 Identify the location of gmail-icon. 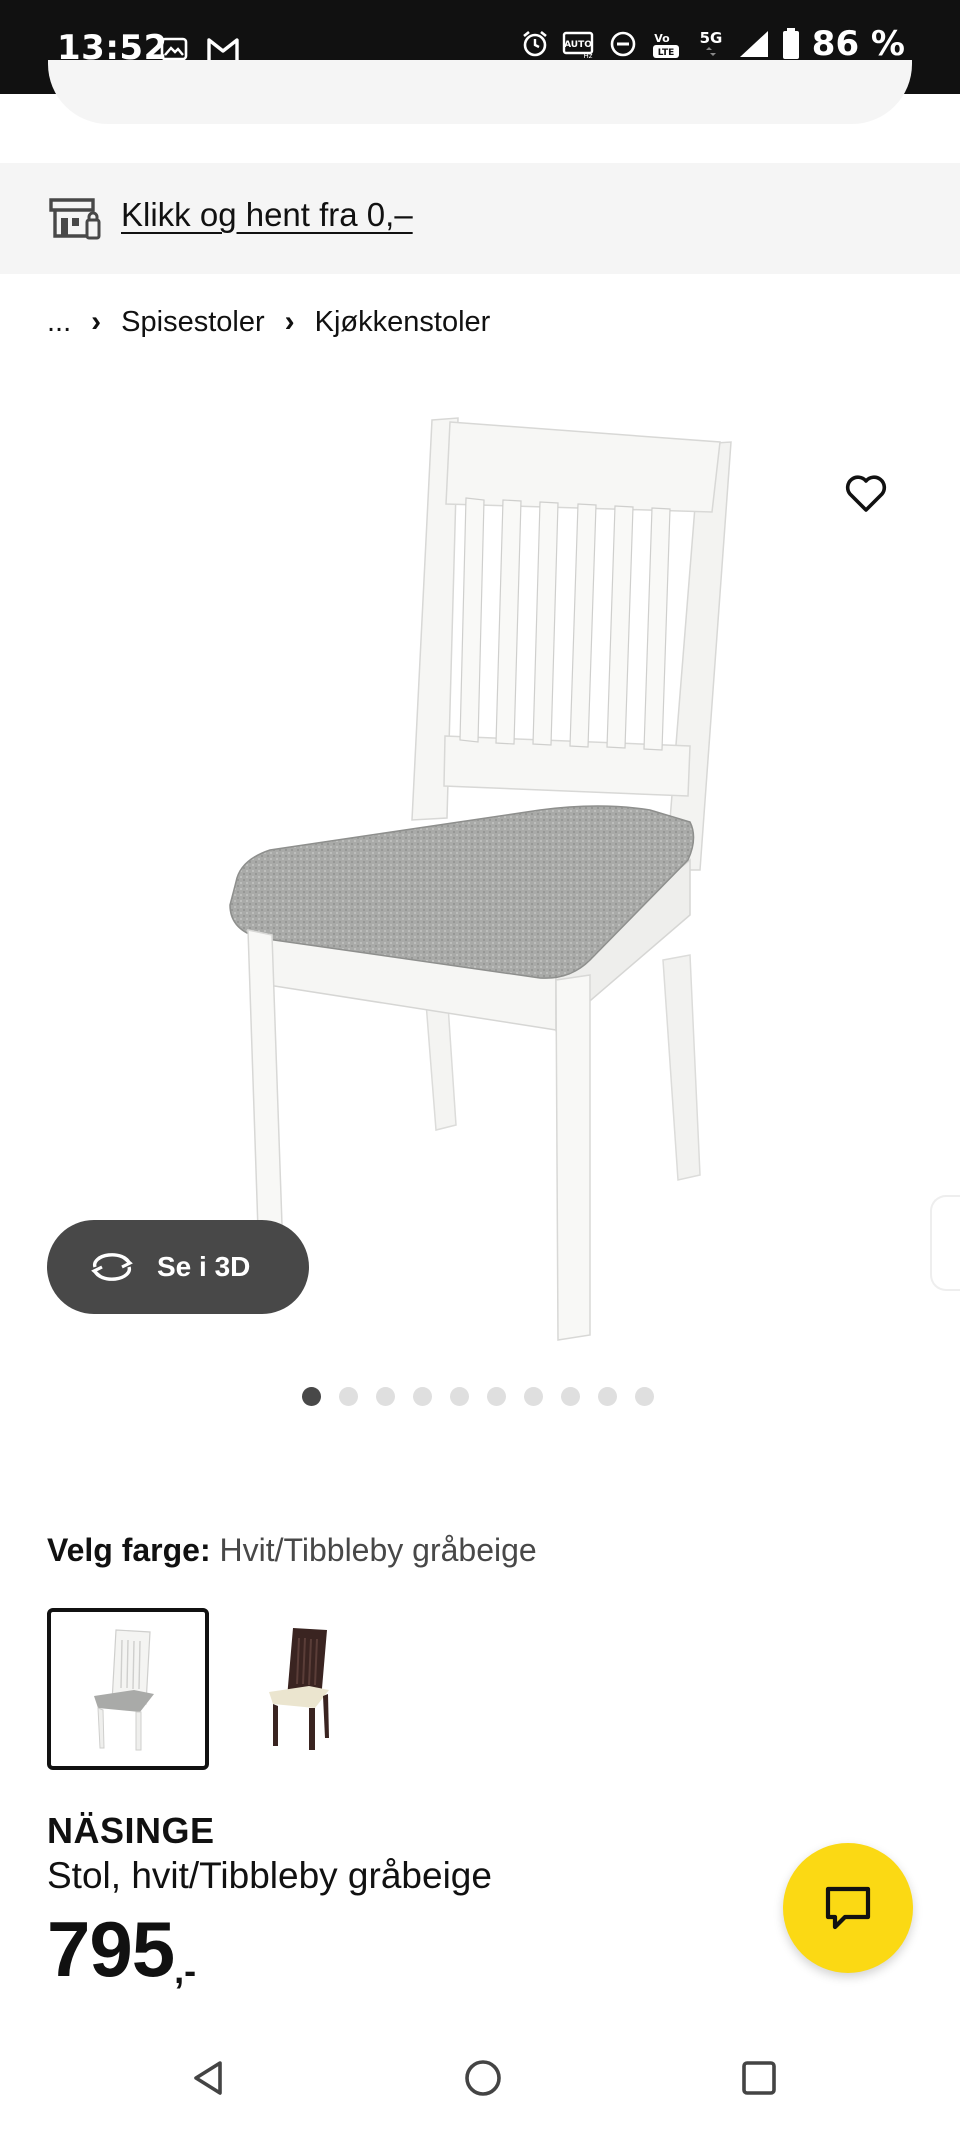
(223, 49).